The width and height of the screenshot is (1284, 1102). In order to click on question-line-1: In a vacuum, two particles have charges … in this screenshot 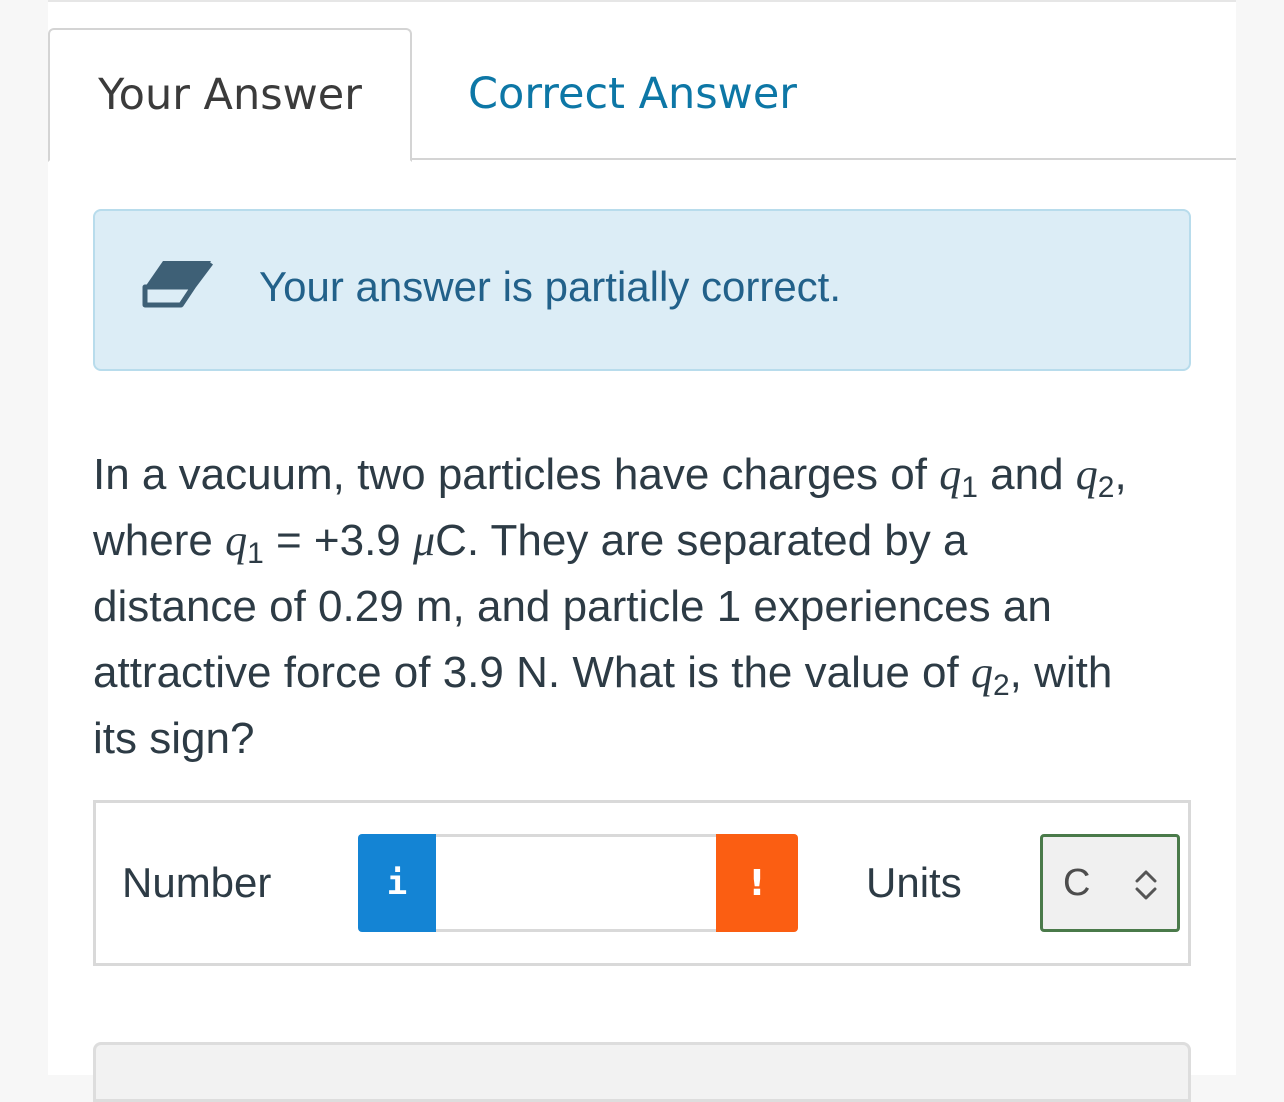, I will do `click(648, 475)`.